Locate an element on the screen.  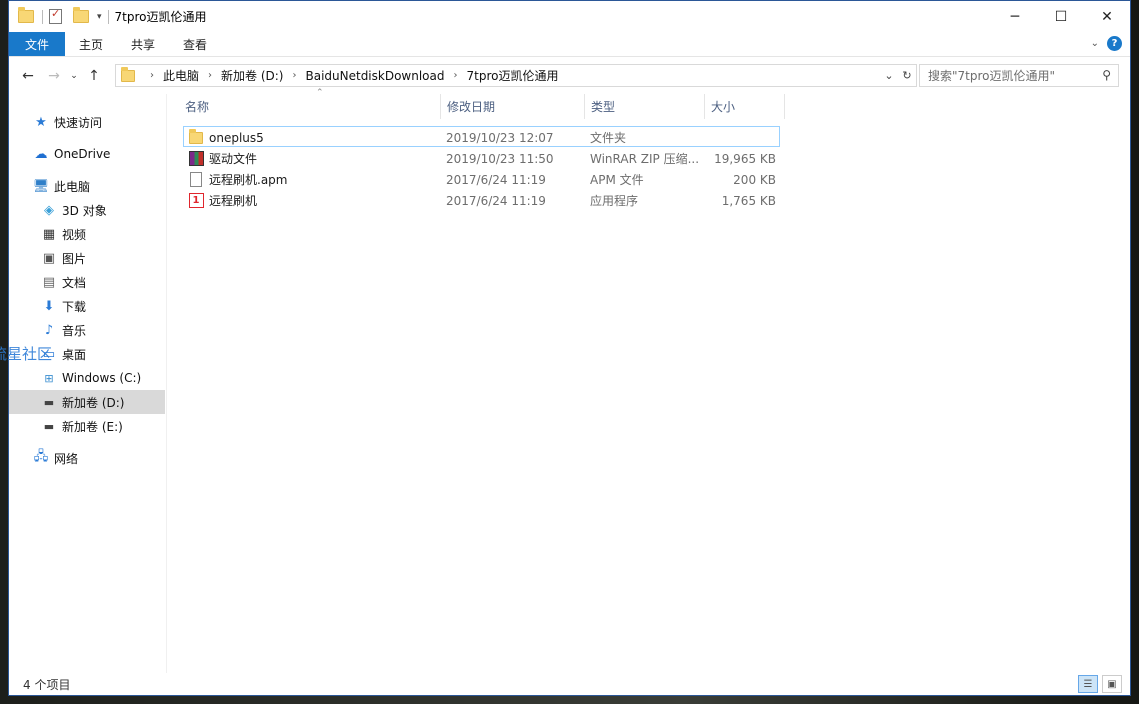
breadcrumb-drive-d: 新加卷 (D:) is located at coordinates (252, 75).